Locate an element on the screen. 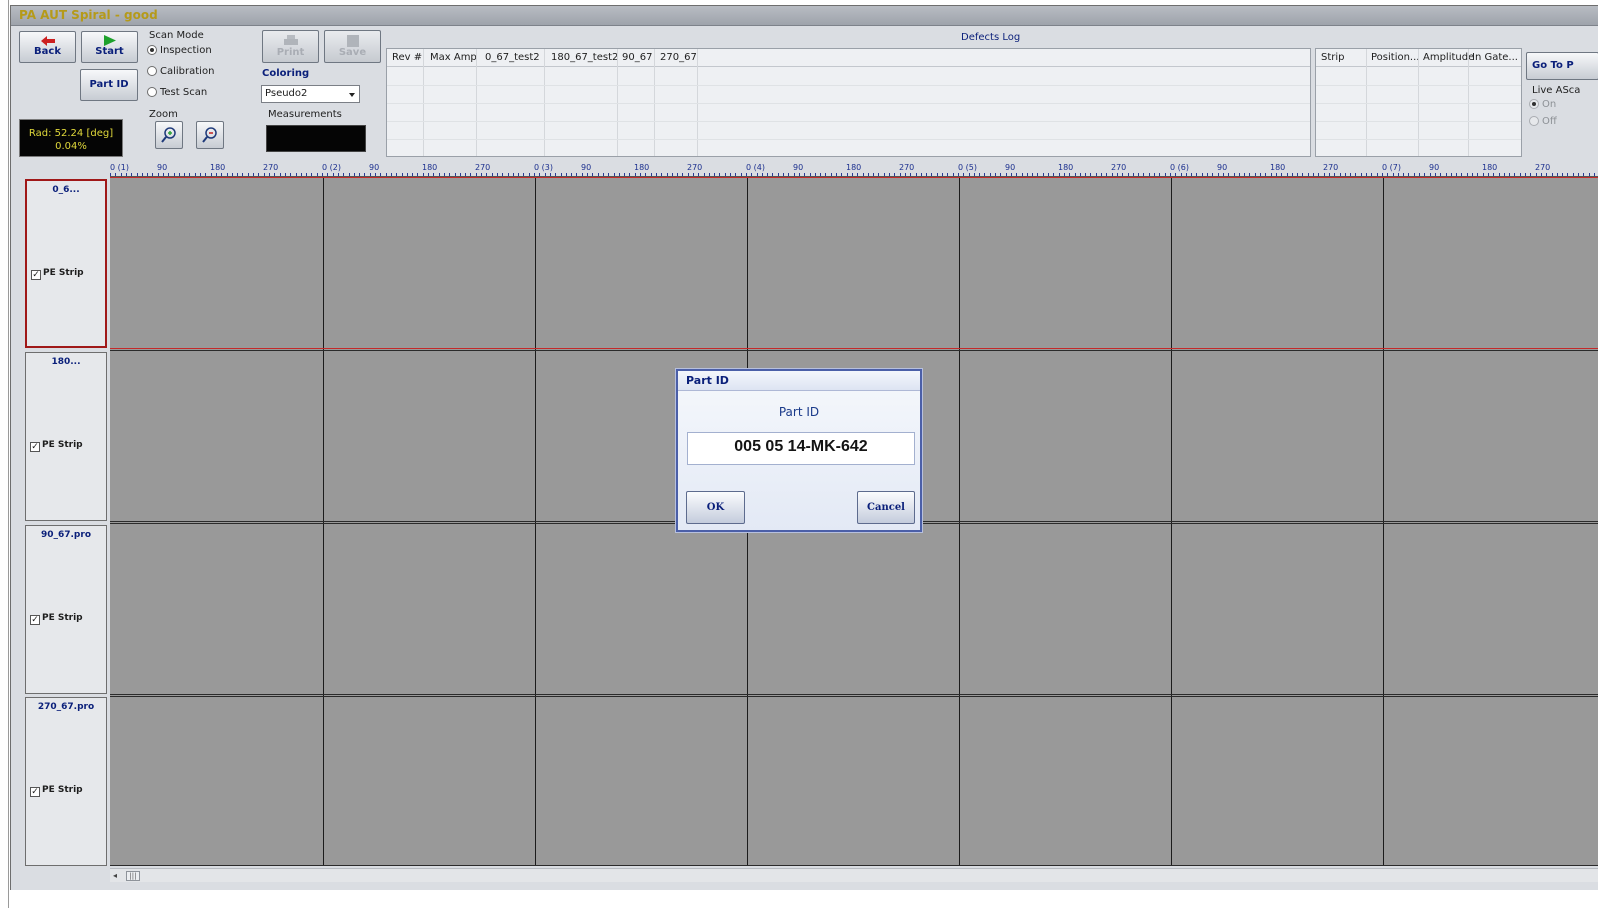 Image resolution: width=1598 pixels, height=908 pixels. print-button: Print is located at coordinates (290, 46).